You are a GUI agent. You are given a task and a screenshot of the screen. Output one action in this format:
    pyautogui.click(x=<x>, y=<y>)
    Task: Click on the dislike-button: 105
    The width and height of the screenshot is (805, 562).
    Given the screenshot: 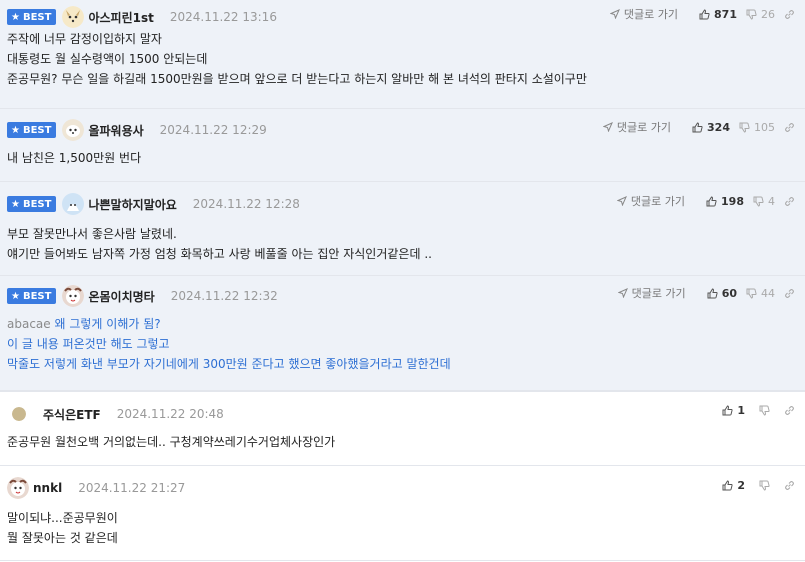 What is the action you would take?
    pyautogui.click(x=757, y=127)
    